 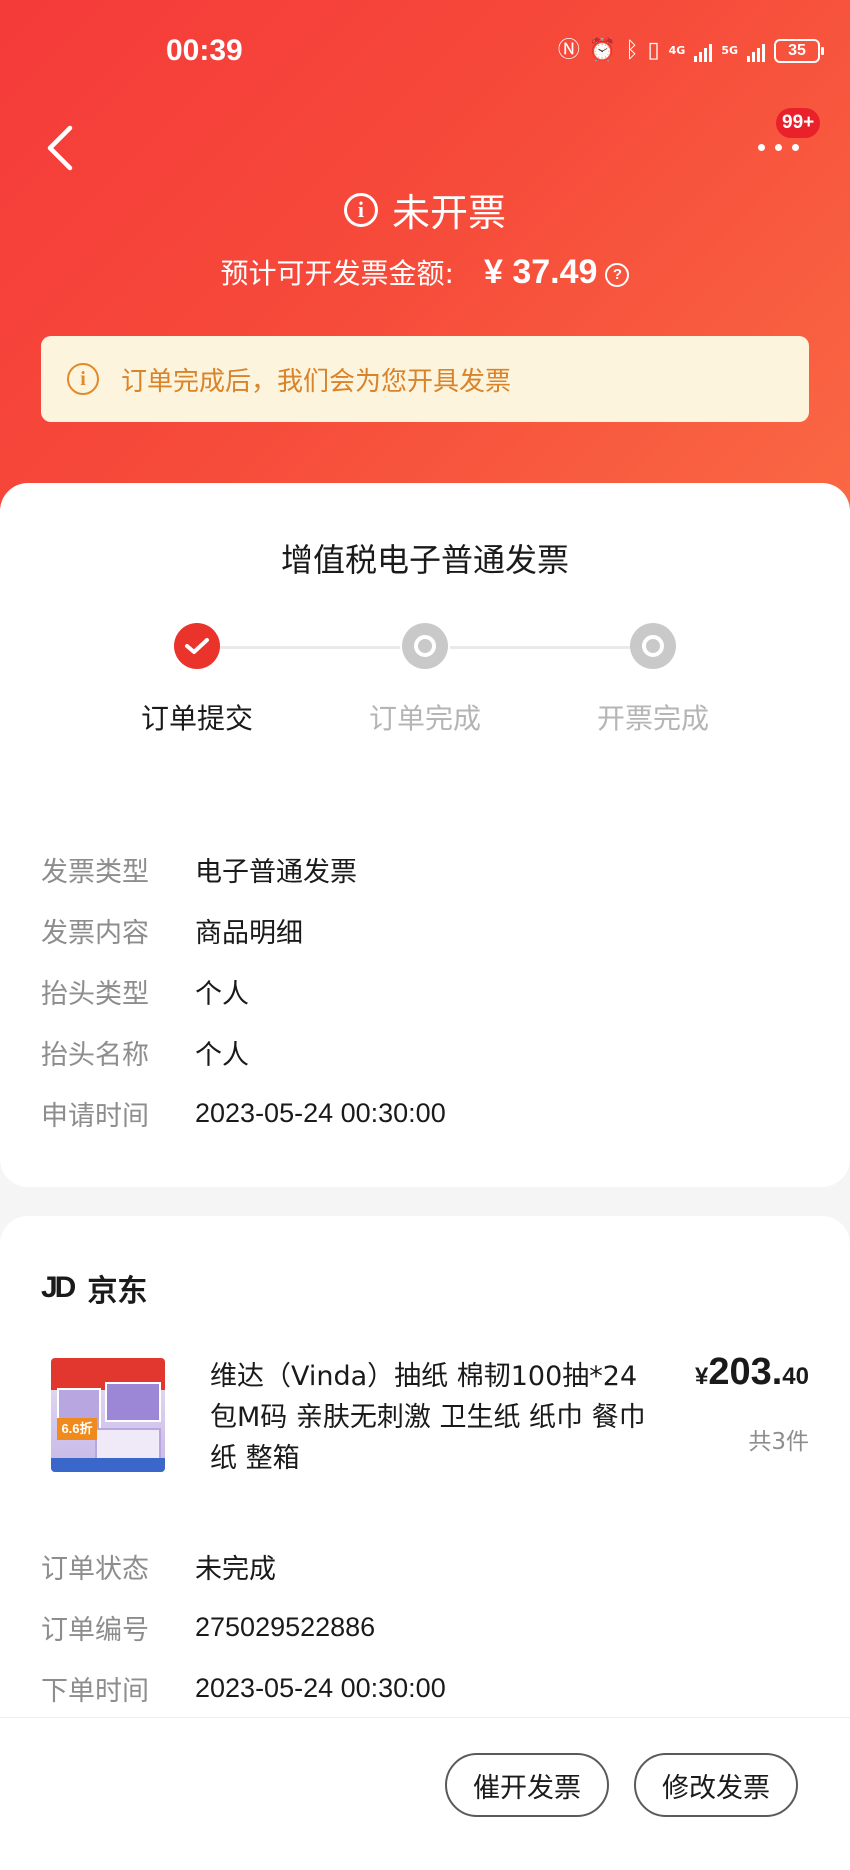 I want to click on shop-name: 京东, so click(x=117, y=1291).